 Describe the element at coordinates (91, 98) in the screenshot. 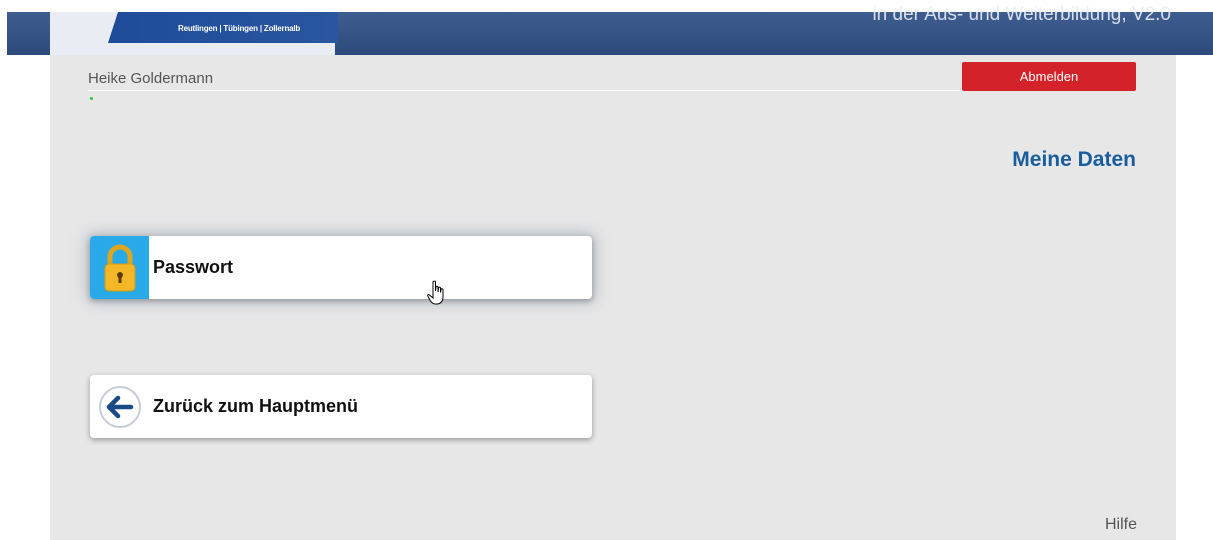

I see `status-indicator` at that location.